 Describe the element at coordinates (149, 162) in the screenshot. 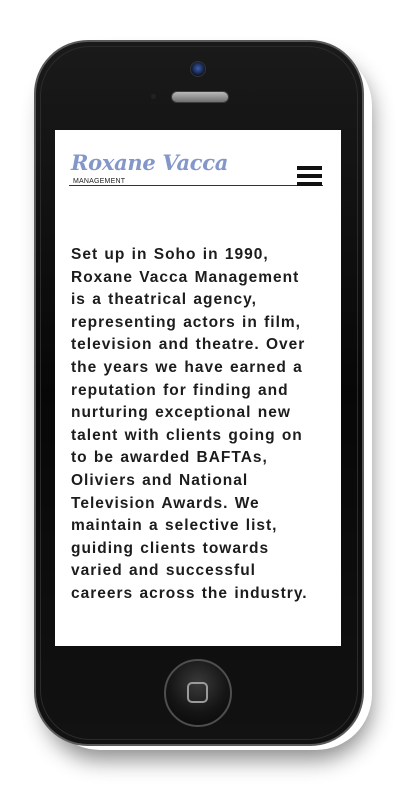

I see `brand-logo: Roxane Vacca` at that location.